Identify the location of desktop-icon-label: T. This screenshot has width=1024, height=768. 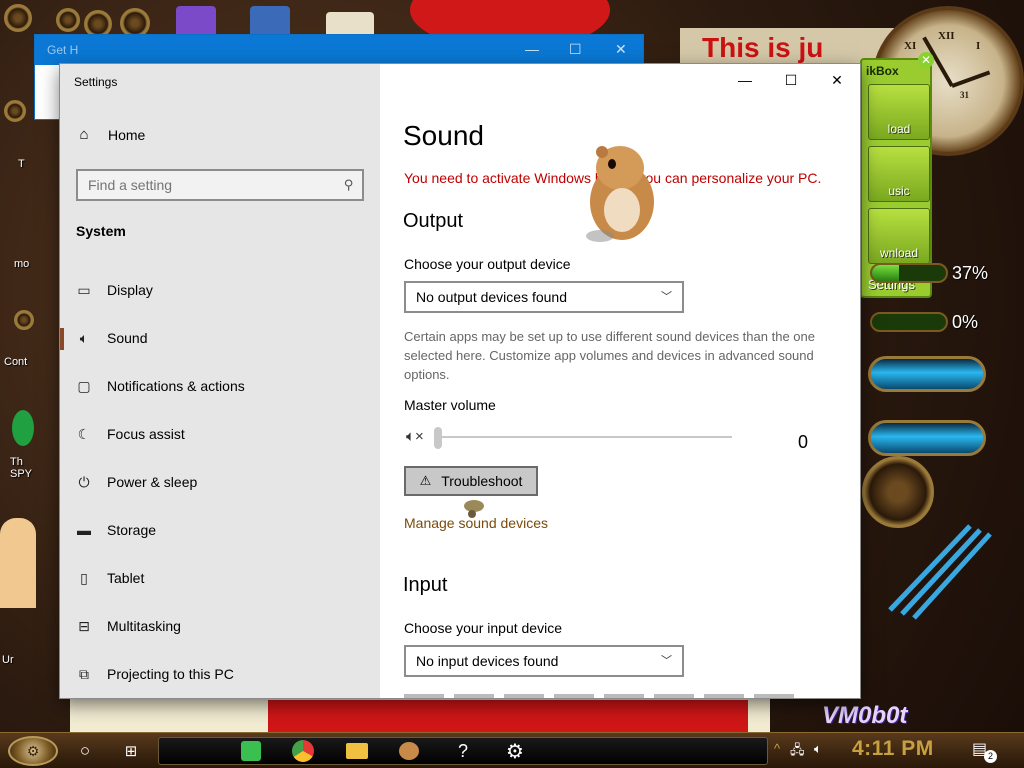
(21, 164).